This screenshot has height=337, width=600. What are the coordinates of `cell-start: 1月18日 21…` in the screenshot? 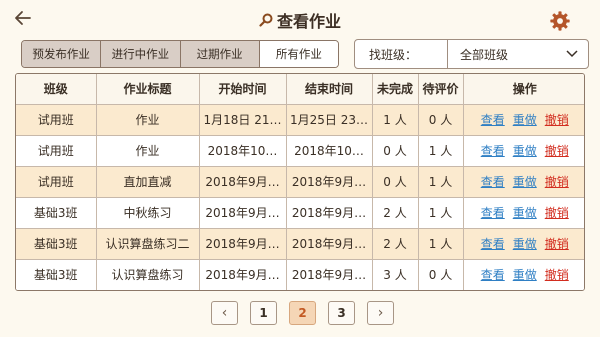 It's located at (242, 119).